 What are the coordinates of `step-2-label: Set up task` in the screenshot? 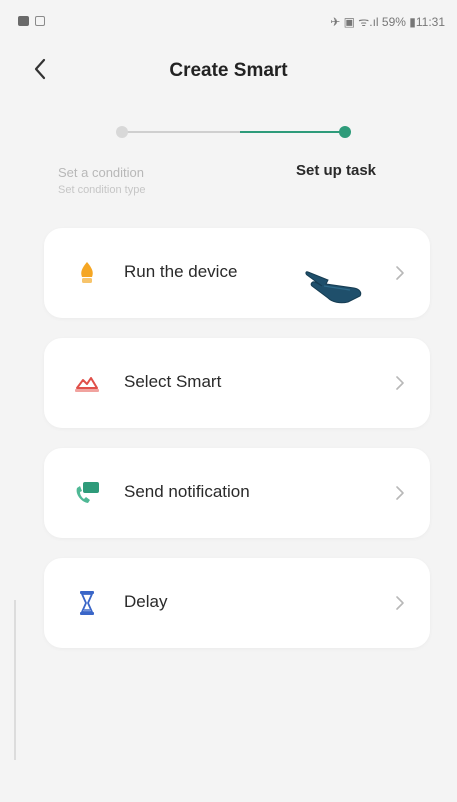 It's located at (336, 170).